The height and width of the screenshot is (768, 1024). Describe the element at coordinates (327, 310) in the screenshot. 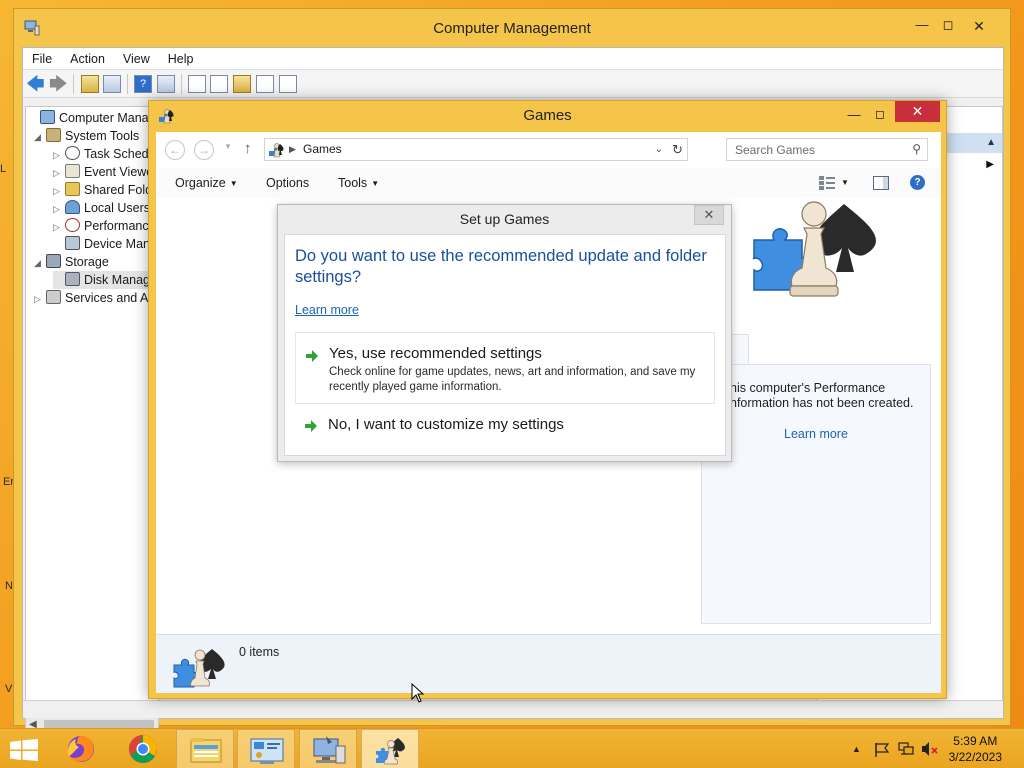

I see `learn-more-link: Learn more` at that location.